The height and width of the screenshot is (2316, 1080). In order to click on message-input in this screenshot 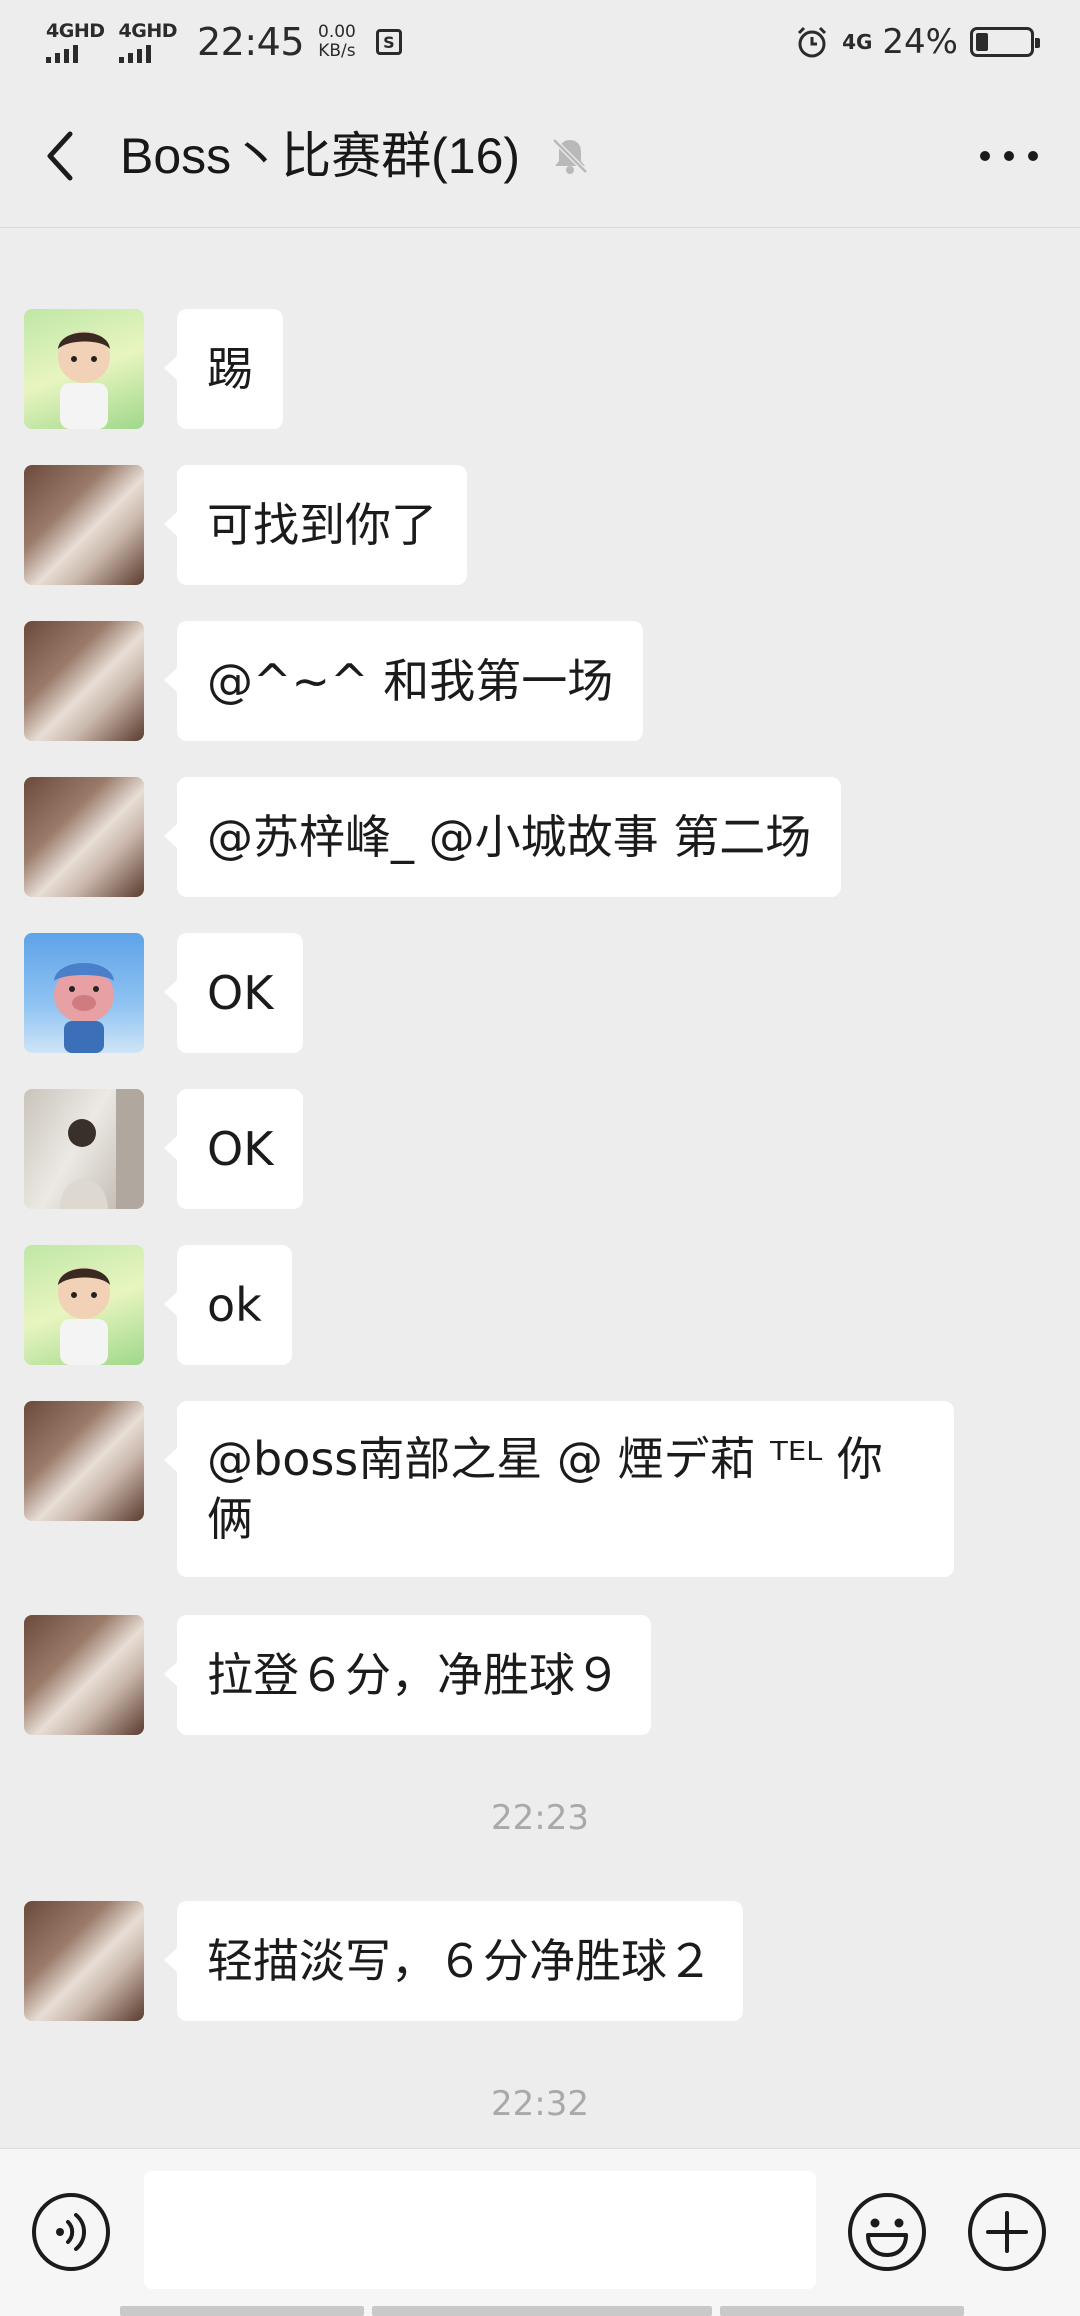, I will do `click(480, 2230)`.